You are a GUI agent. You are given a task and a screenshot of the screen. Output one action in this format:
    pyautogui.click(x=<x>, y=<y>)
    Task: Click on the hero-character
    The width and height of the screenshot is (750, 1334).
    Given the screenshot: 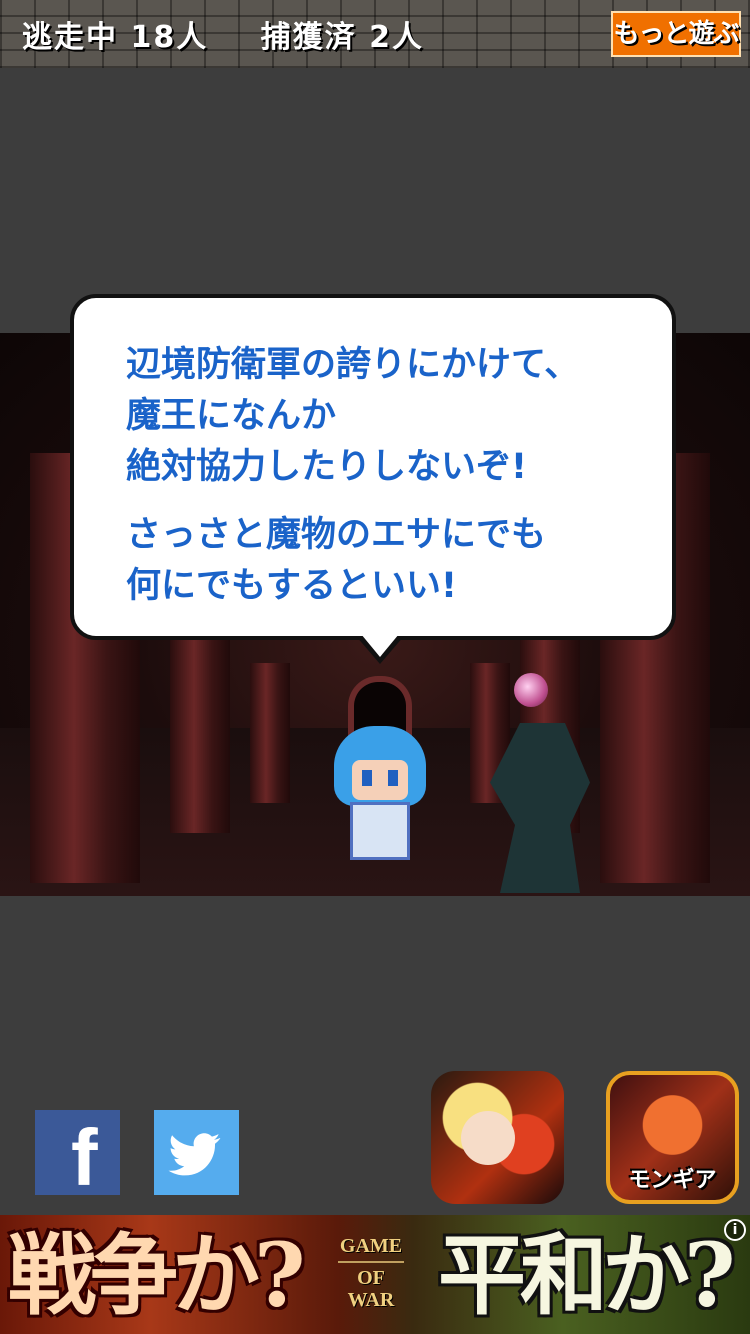 What is the action you would take?
    pyautogui.click(x=380, y=798)
    